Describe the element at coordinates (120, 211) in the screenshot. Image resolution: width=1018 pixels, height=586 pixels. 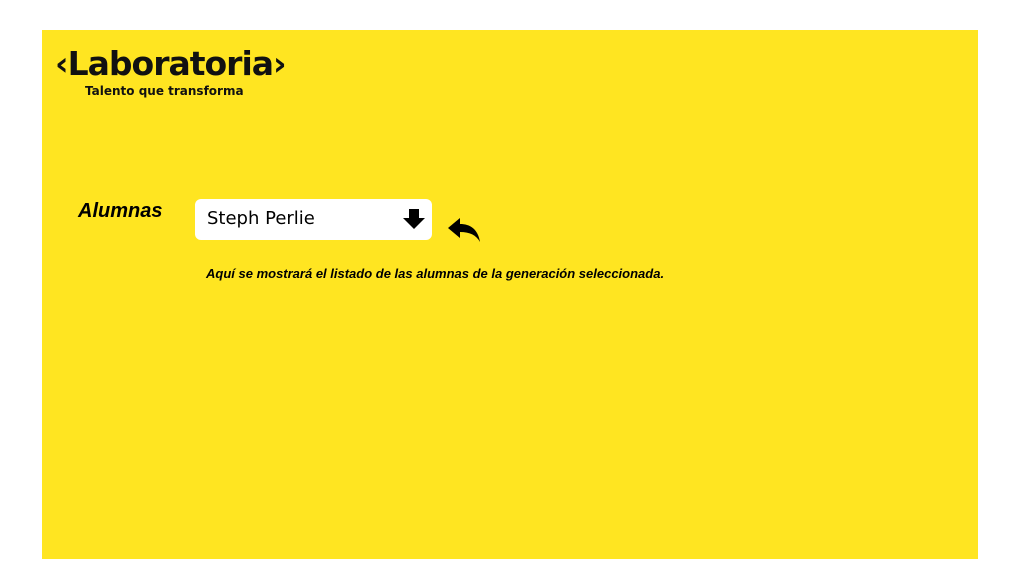
I see `alumnas-label: Alumnas` at that location.